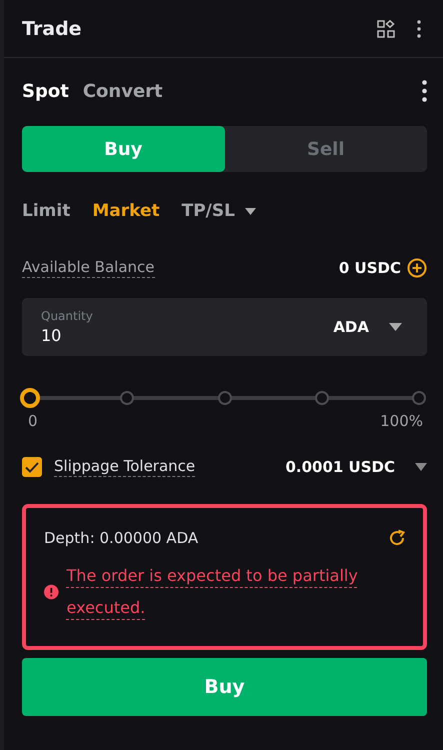 Image resolution: width=443 pixels, height=750 pixels. What do you see at coordinates (351, 327) in the screenshot?
I see `unit-selector: ADA` at bounding box center [351, 327].